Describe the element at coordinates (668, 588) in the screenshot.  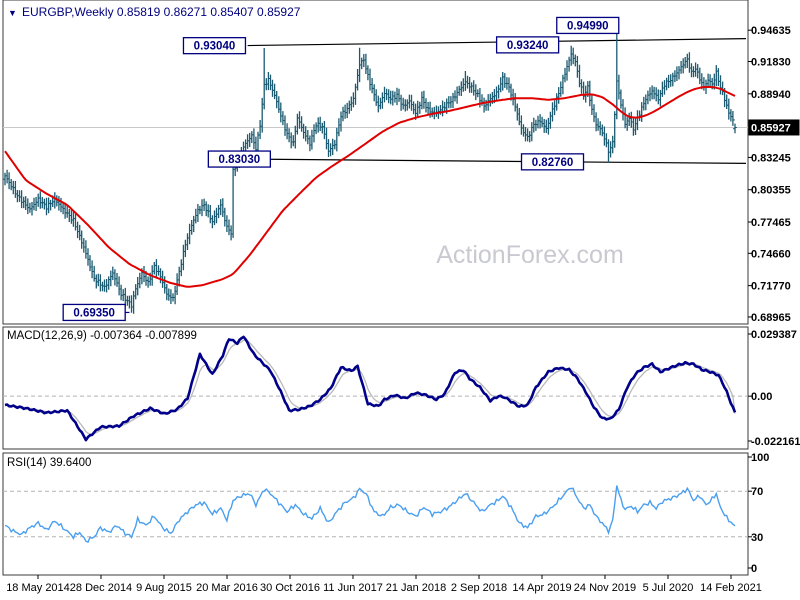
I see `x-axis-date-label: 5 Jul 2020` at that location.